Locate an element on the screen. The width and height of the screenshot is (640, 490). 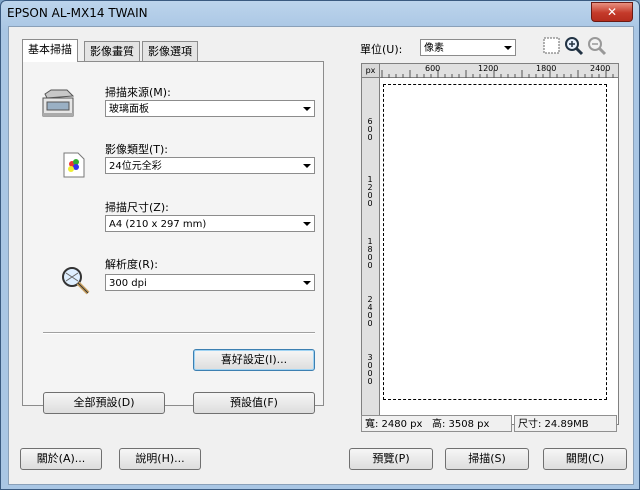
image-type-label: 影像類型(T): is located at coordinates (137, 149).